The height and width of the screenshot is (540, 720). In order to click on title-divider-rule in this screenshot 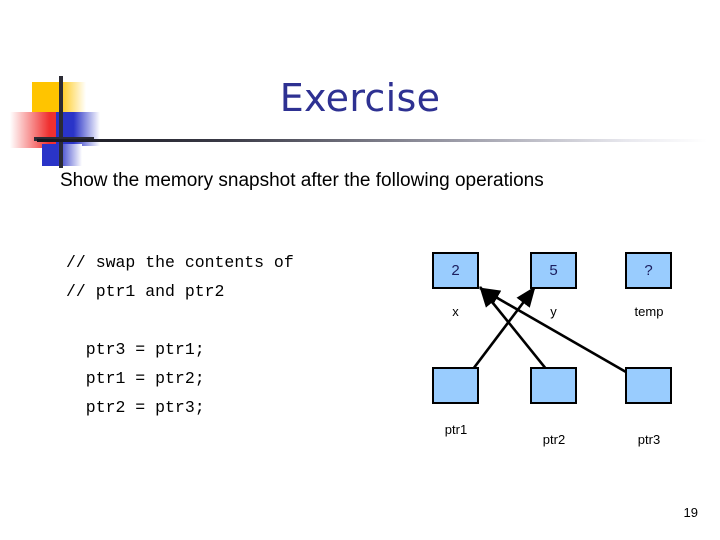, I will do `click(372, 140)`.